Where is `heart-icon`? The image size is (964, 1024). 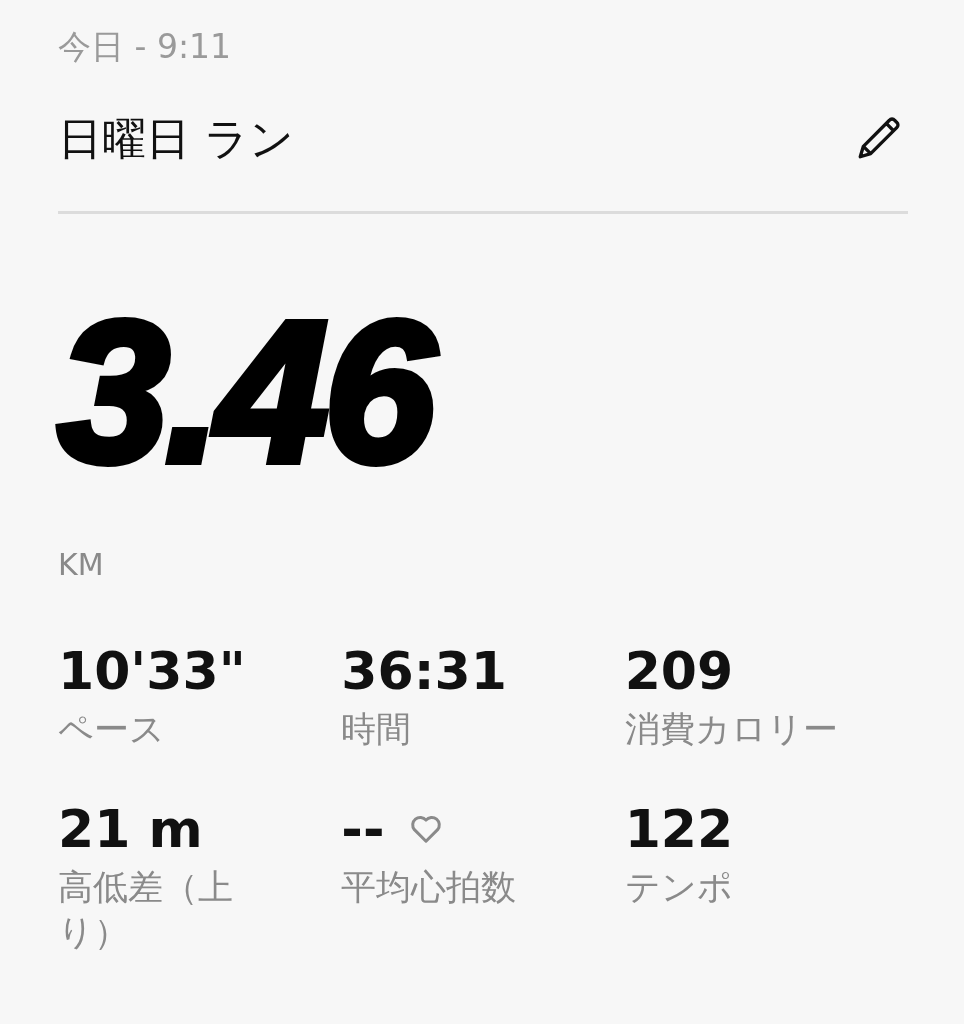
heart-icon is located at coordinates (425, 828).